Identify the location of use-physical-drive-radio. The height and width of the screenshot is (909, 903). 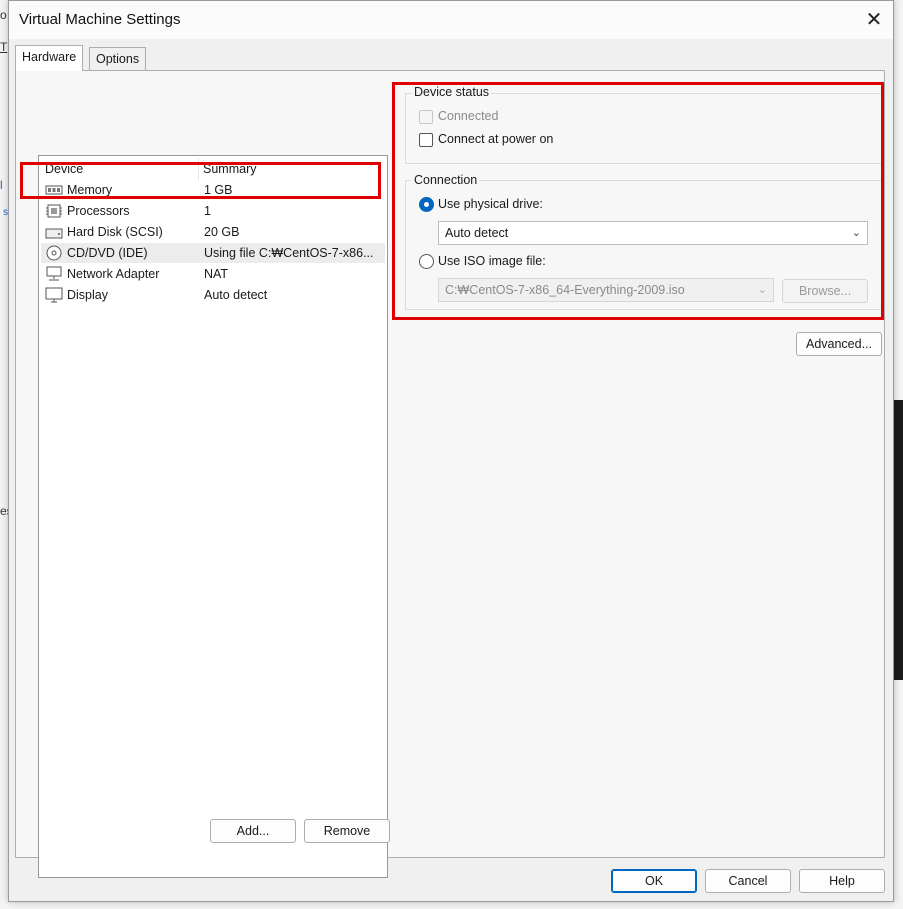
(426, 204).